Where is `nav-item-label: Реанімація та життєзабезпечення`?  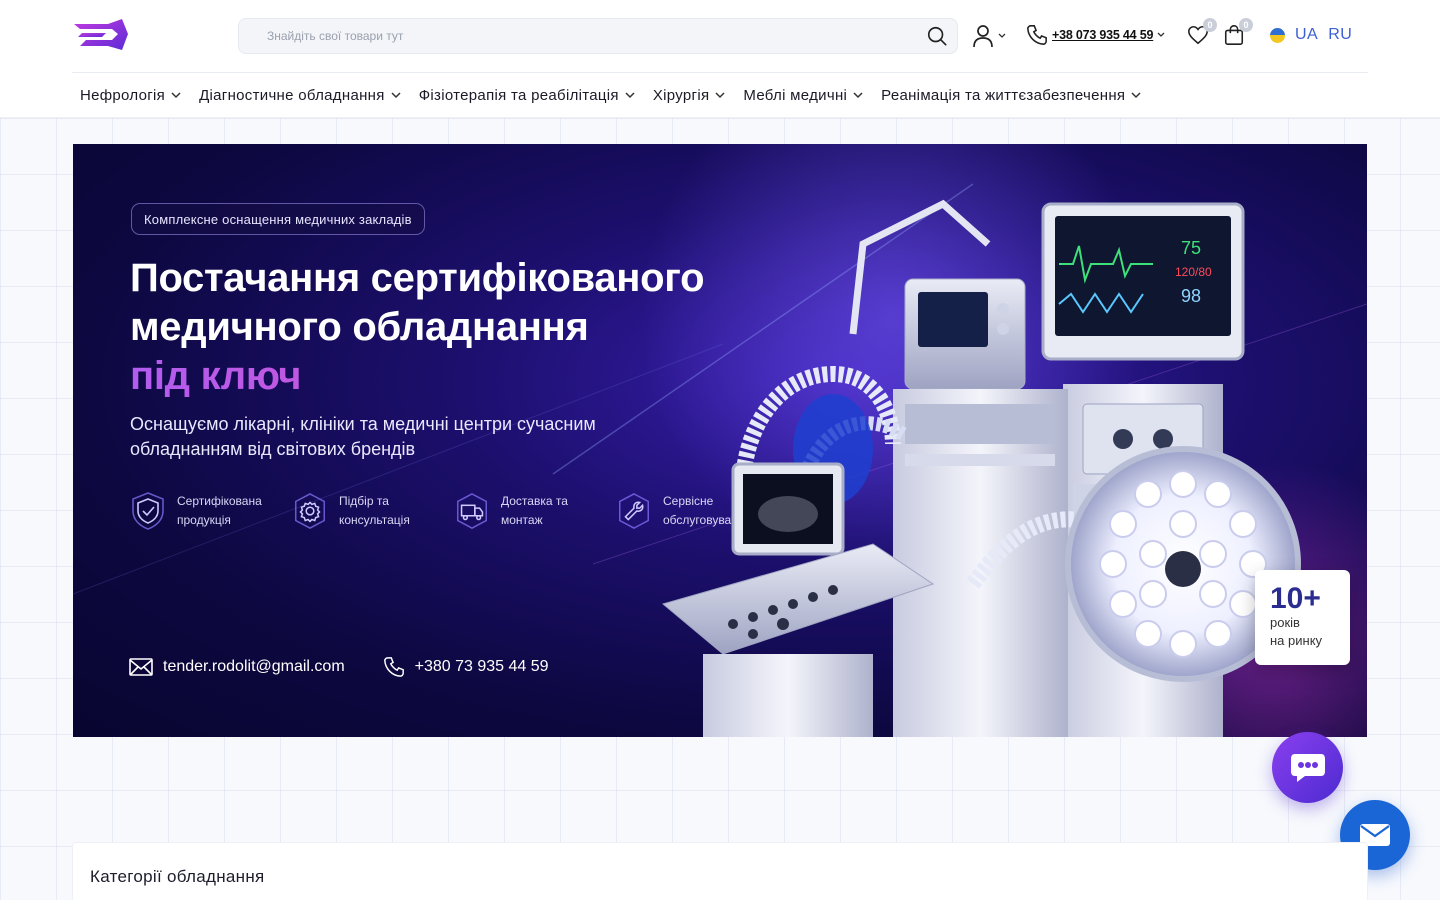 nav-item-label: Реанімація та життєзабезпечення is located at coordinates (1003, 95).